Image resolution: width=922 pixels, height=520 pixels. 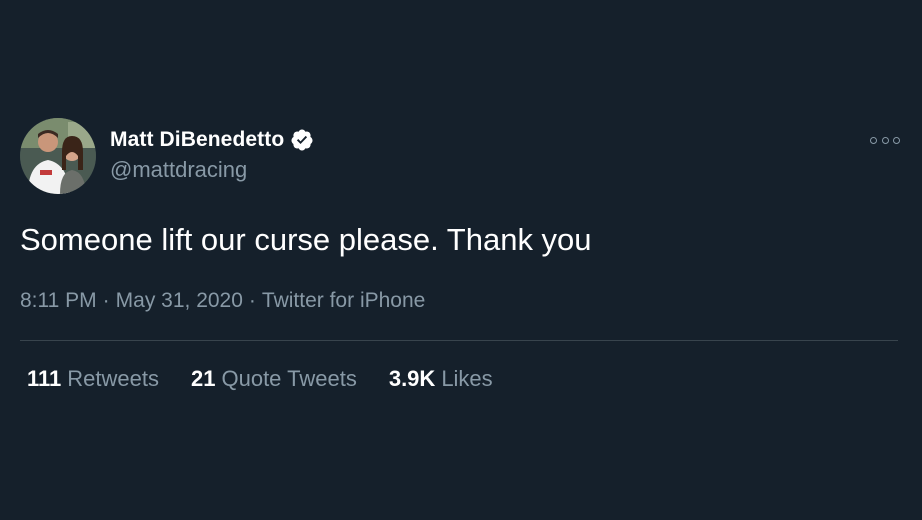 I want to click on tweet-header: Matt DiBenedetto @mattdracing, so click(x=460, y=157).